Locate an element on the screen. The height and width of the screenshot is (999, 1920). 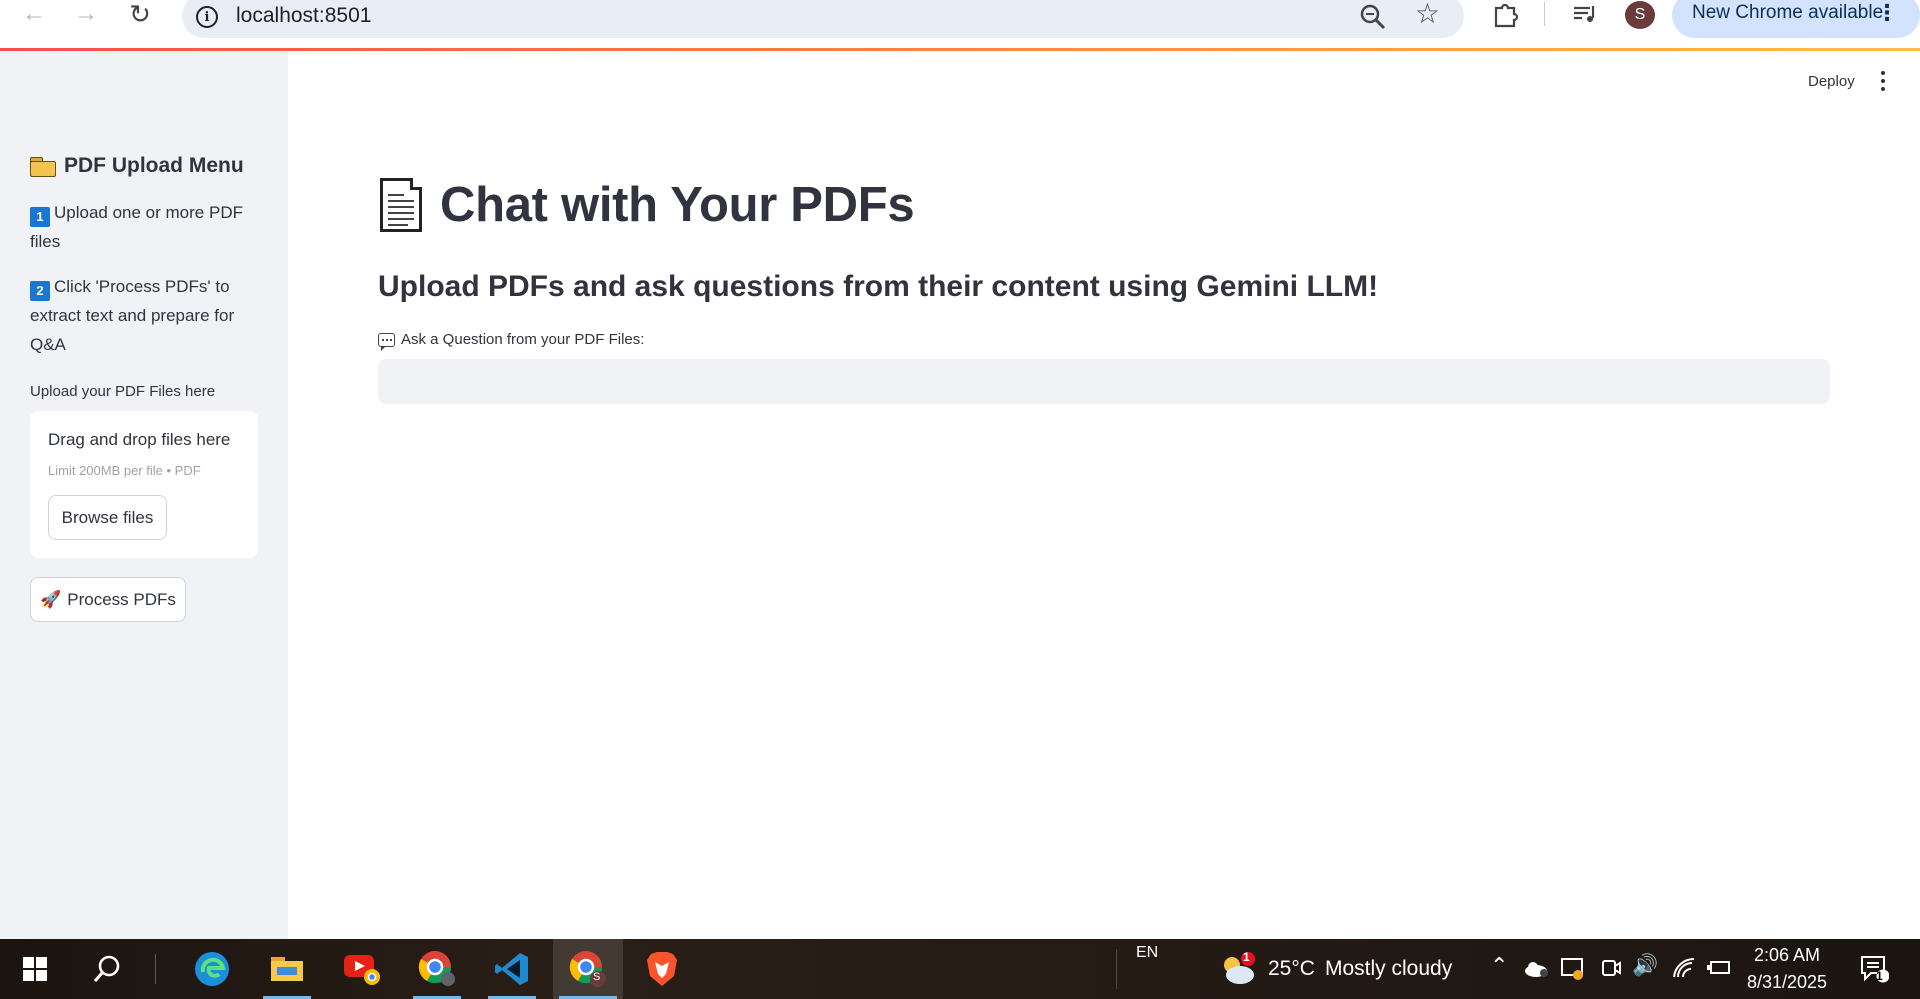
deploy-button: Deploy is located at coordinates (1831, 81).